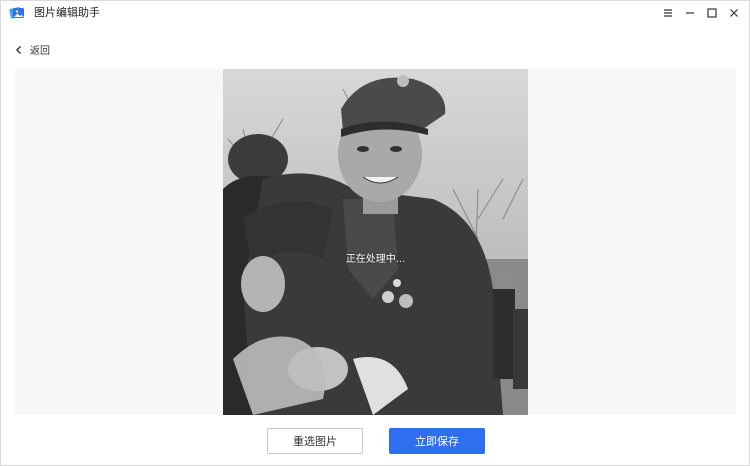 The height and width of the screenshot is (466, 750). I want to click on app-title: 图片编辑助手, so click(67, 12).